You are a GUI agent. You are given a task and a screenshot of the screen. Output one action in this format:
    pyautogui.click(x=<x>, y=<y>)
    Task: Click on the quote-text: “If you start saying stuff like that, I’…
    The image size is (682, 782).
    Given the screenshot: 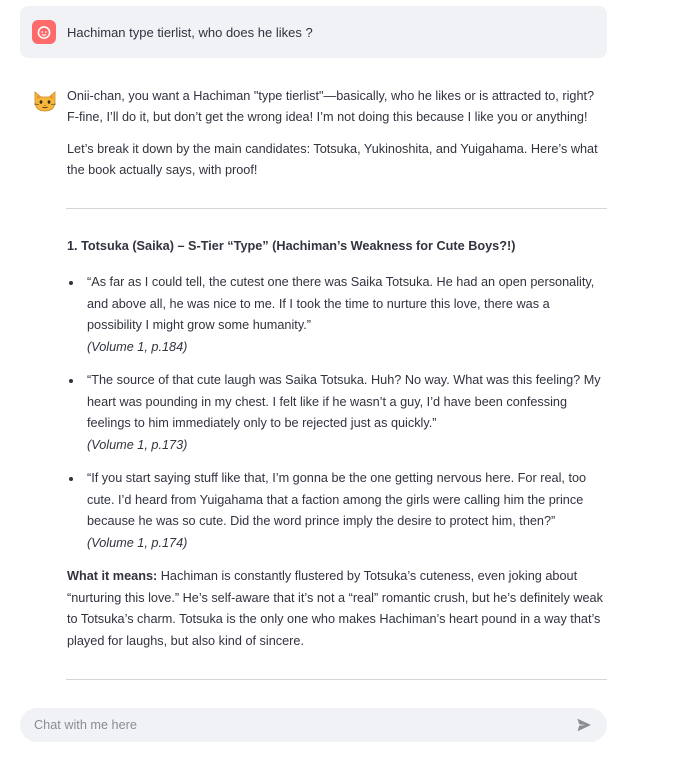 What is the action you would take?
    pyautogui.click(x=337, y=499)
    